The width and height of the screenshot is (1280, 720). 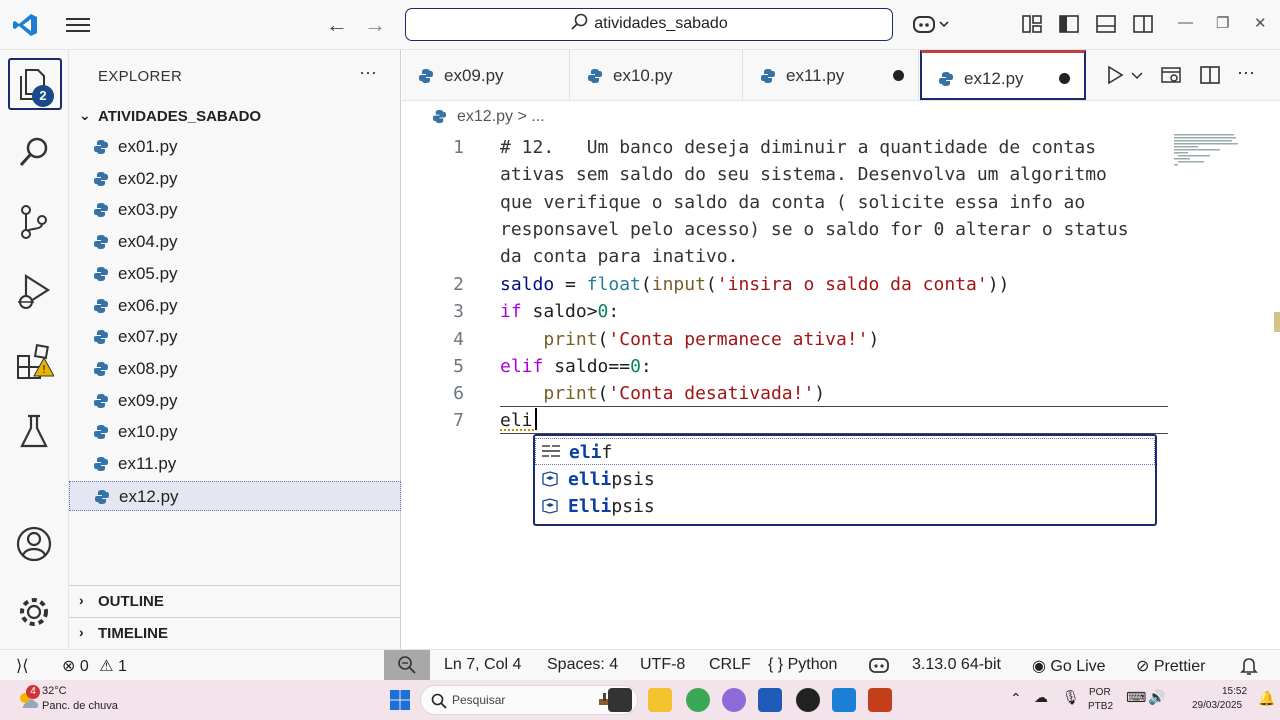 What do you see at coordinates (34, 152) in the screenshot?
I see `search-icon` at bounding box center [34, 152].